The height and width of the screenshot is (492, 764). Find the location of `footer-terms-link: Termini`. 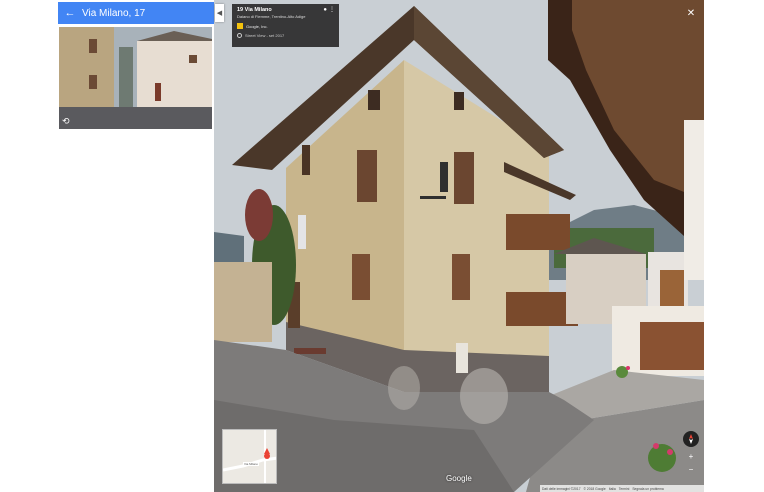

footer-terms-link: Termini is located at coordinates (624, 489).